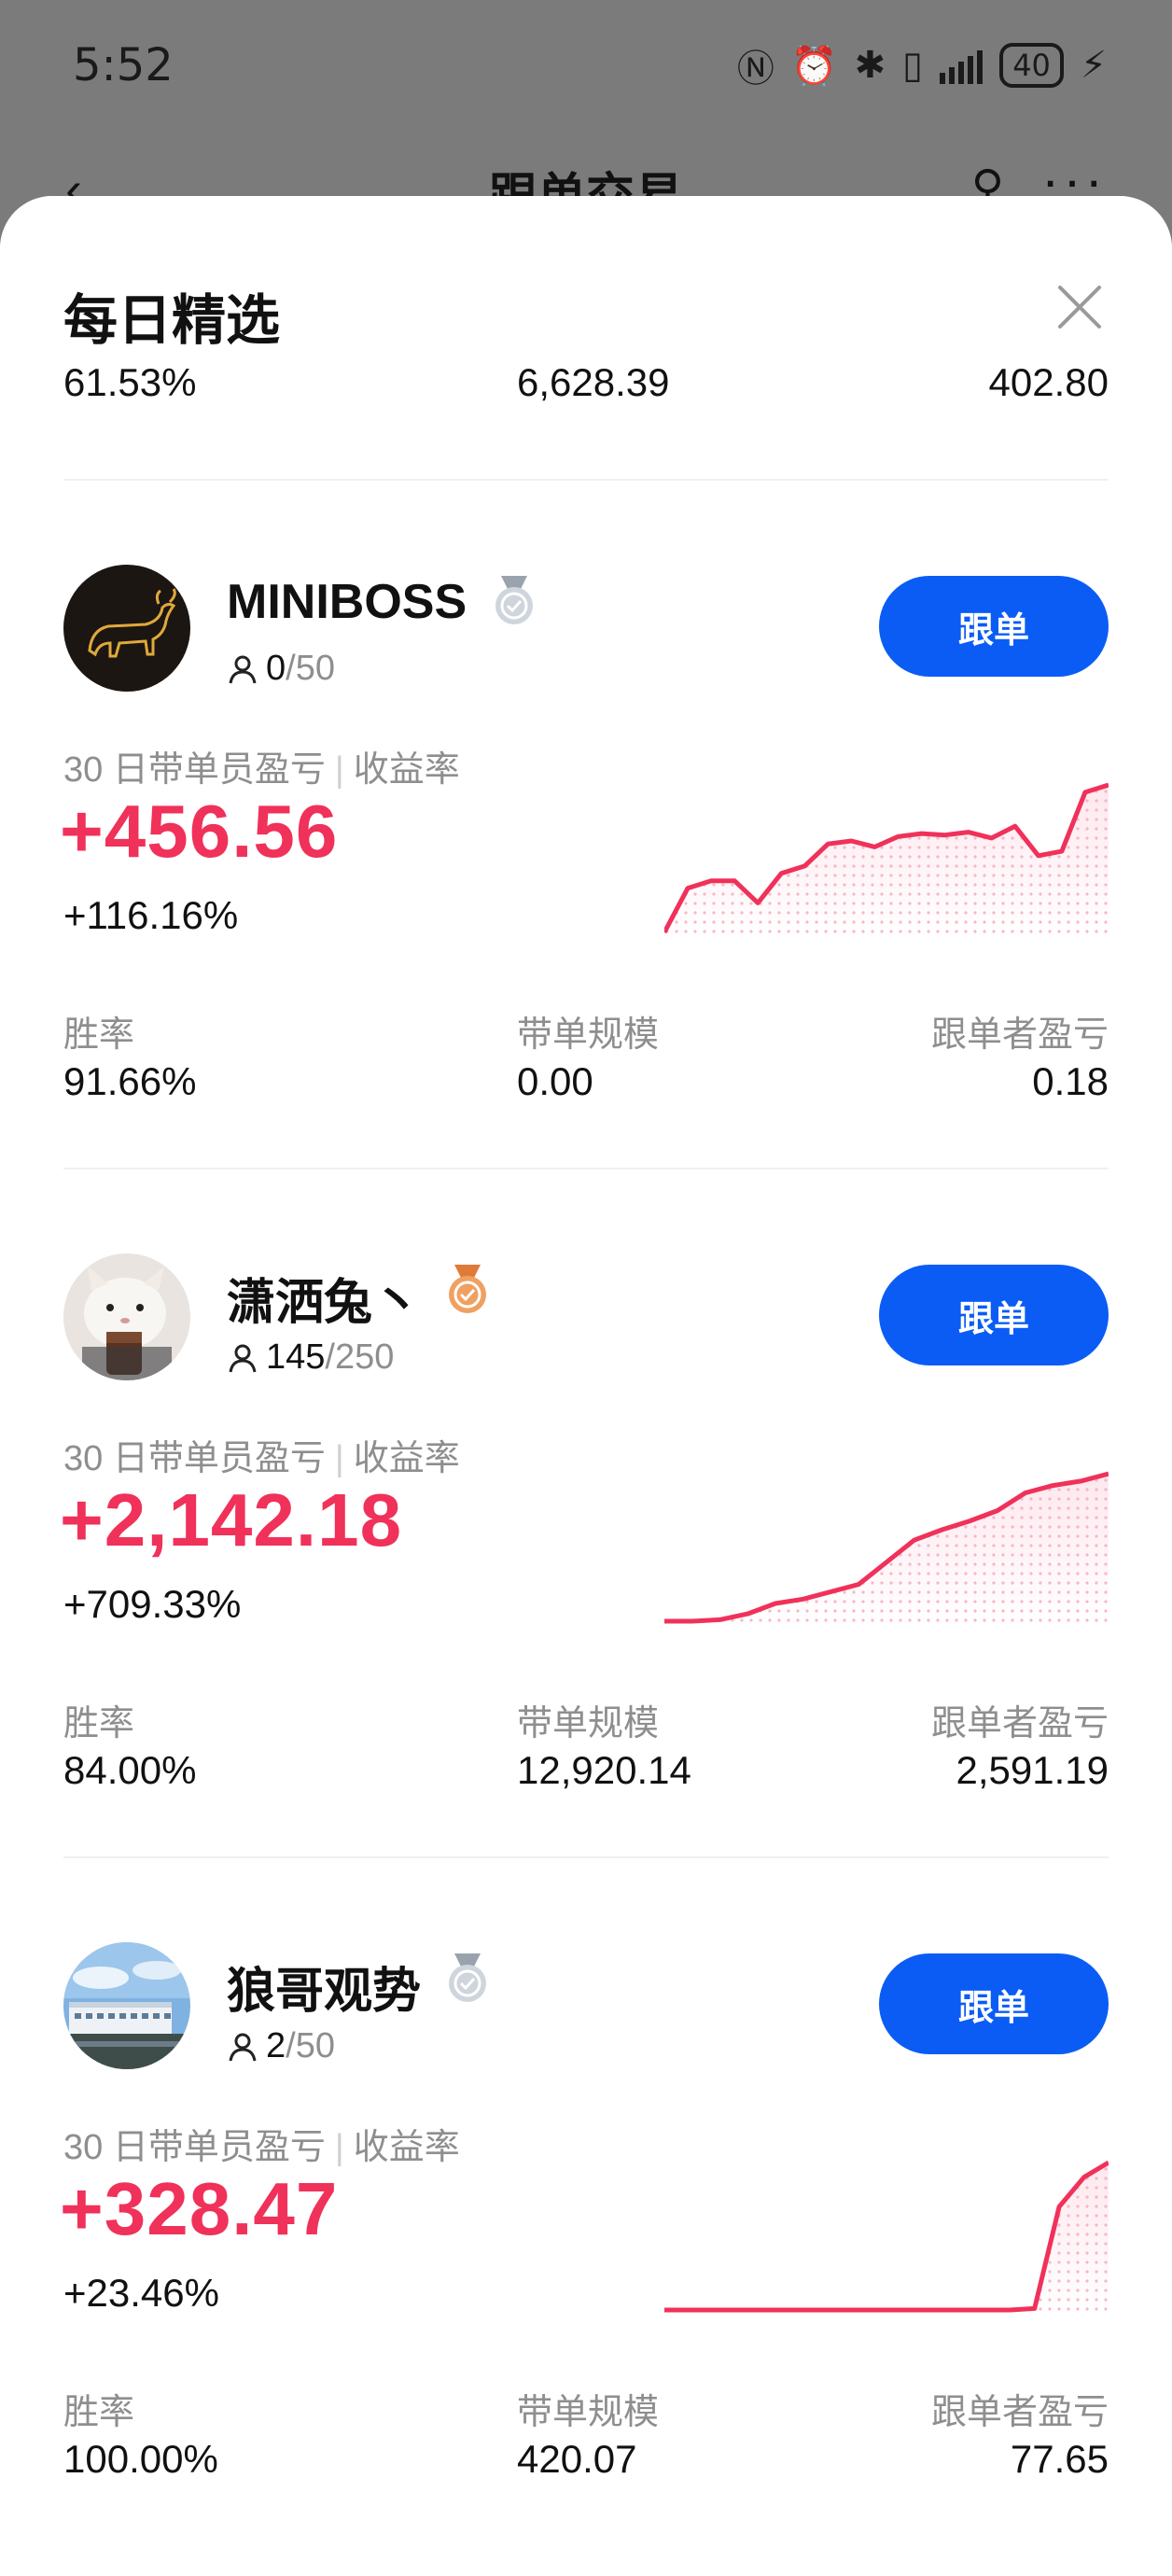 This screenshot has height=2576, width=1172. I want to click on sheet-title: 每日精选, so click(172, 320).